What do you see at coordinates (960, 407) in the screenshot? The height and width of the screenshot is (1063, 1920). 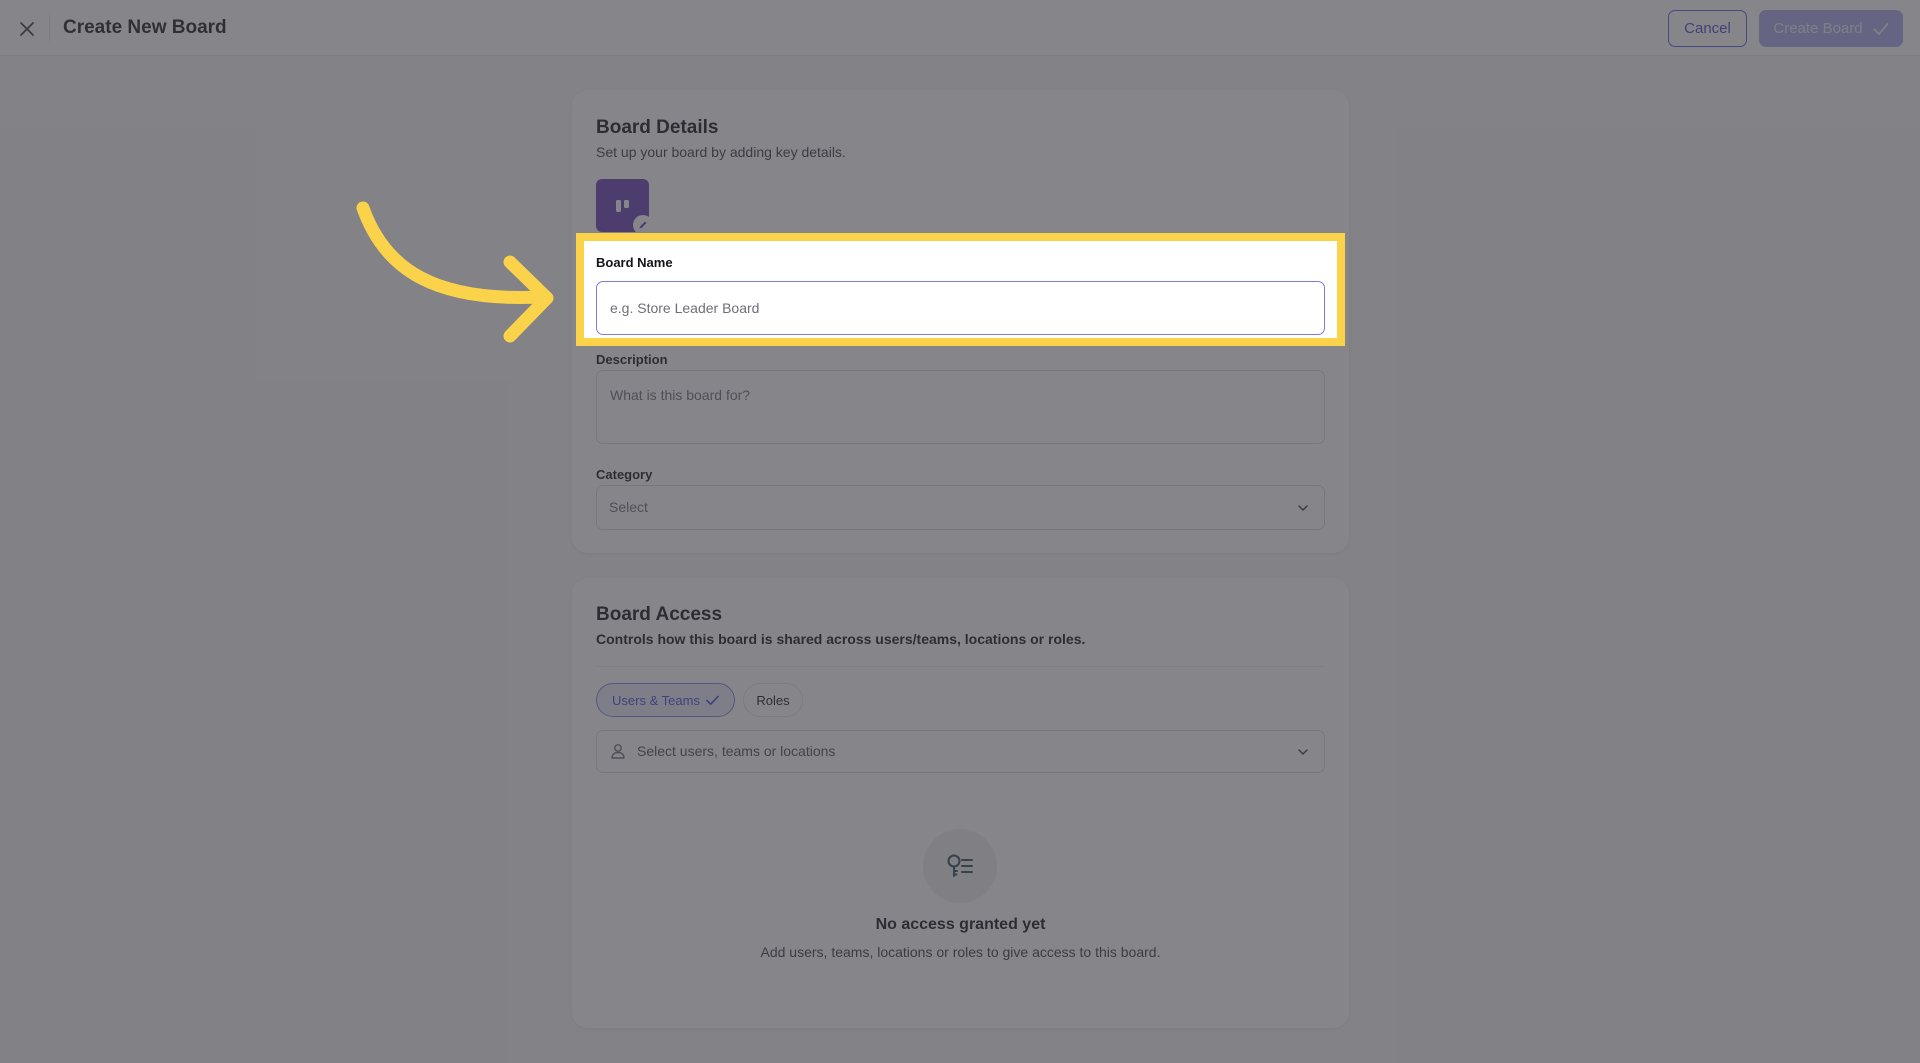 I see `description-field` at bounding box center [960, 407].